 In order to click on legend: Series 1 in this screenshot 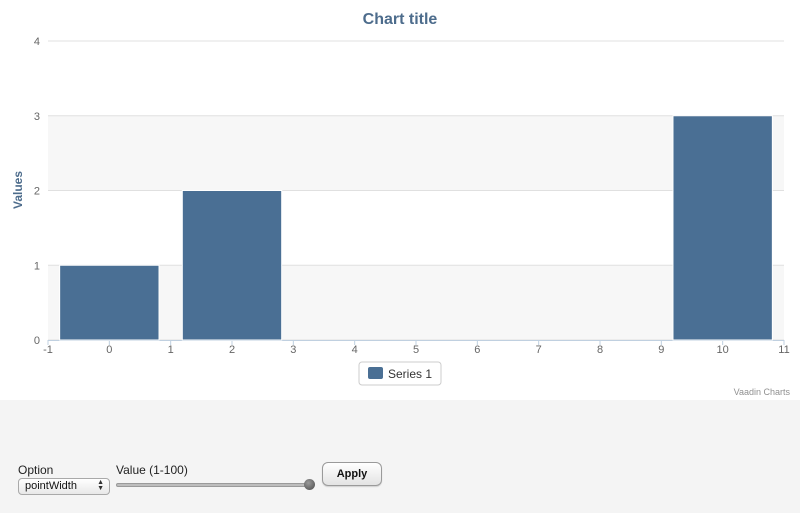, I will do `click(400, 373)`.